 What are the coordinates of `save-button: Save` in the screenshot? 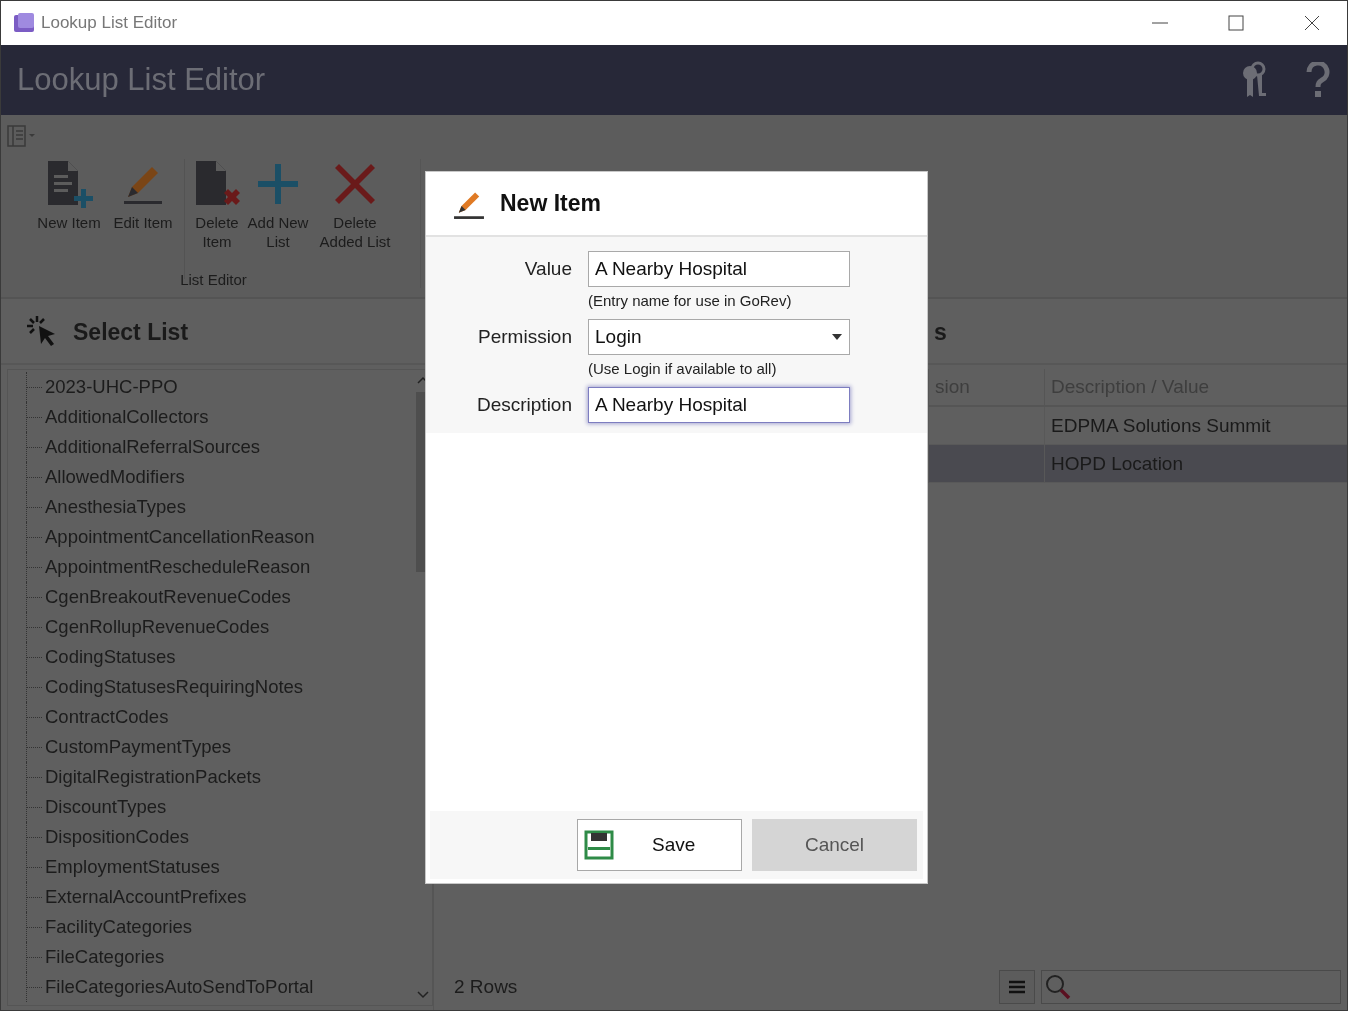 It's located at (659, 845).